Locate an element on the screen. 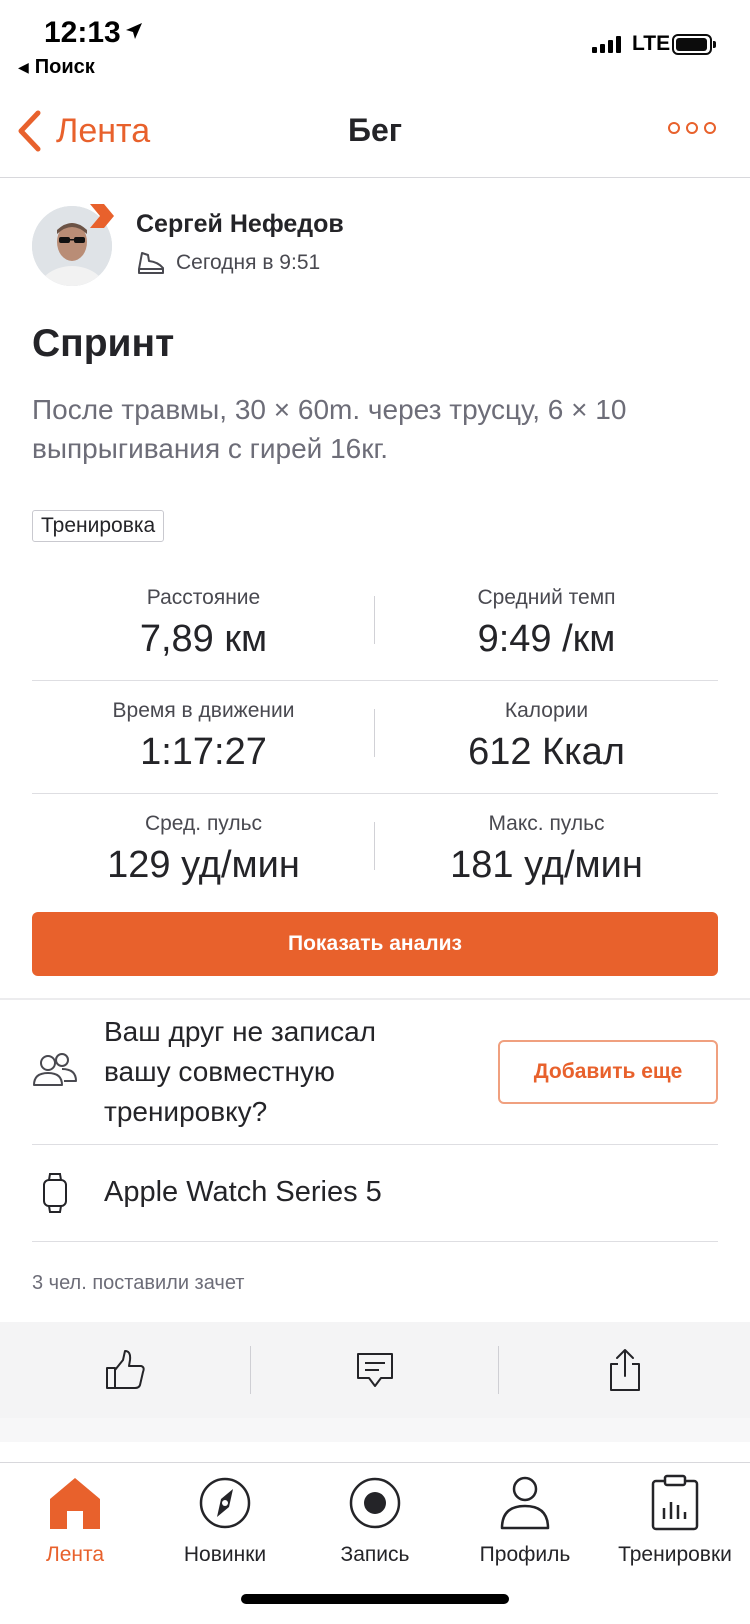 This screenshot has width=750, height=1624. tab-label: Новинки is located at coordinates (225, 1554).